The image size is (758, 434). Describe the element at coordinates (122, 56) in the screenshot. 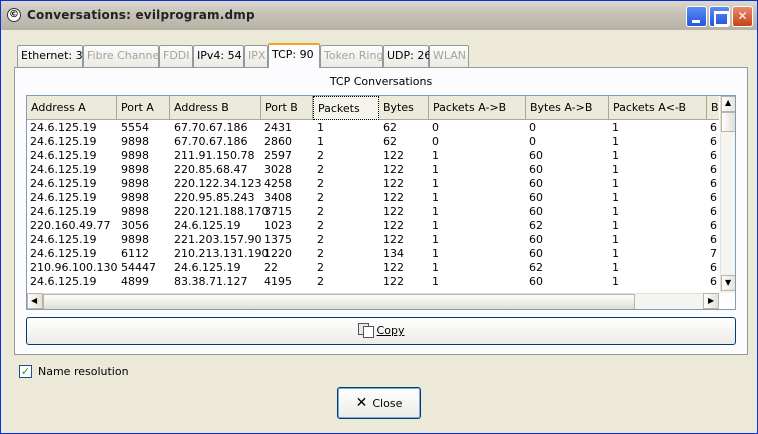

I see `tab-fibre-channel: Fibre Channel` at that location.